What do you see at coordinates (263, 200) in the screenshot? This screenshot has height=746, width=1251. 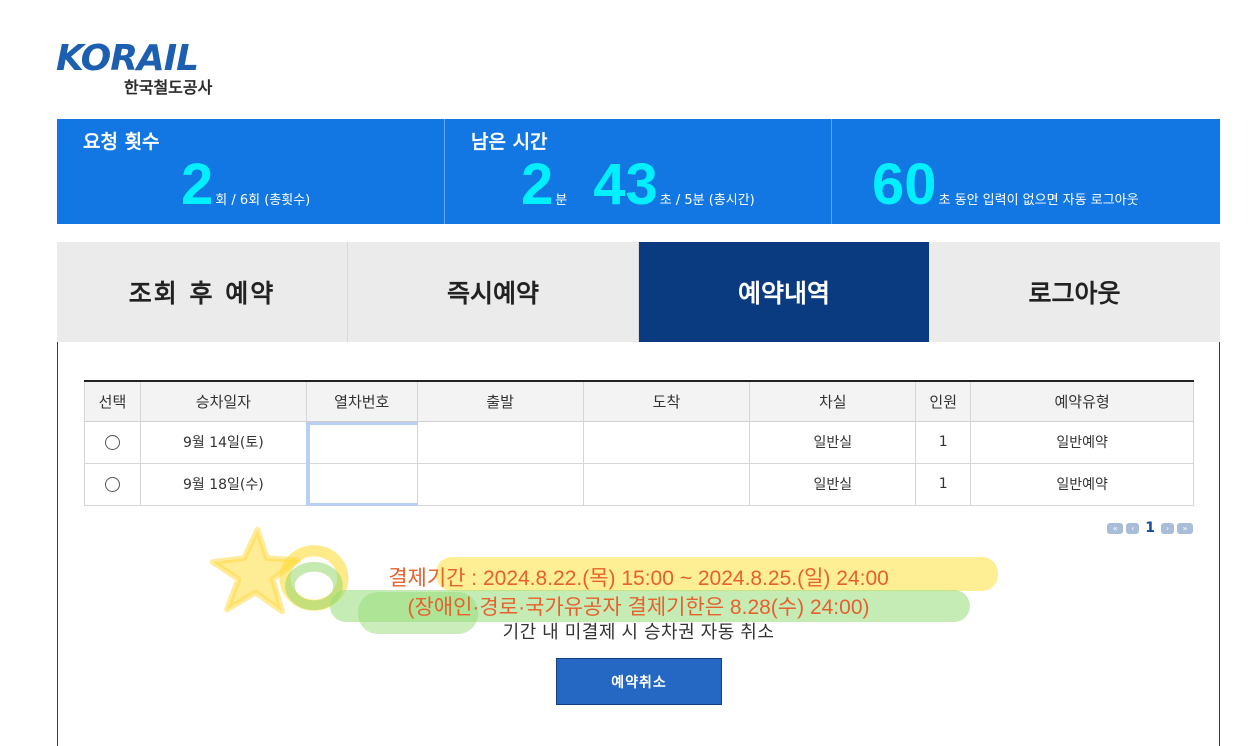 I see `request-count-unit: 회 / 6회 (총횟수)` at bounding box center [263, 200].